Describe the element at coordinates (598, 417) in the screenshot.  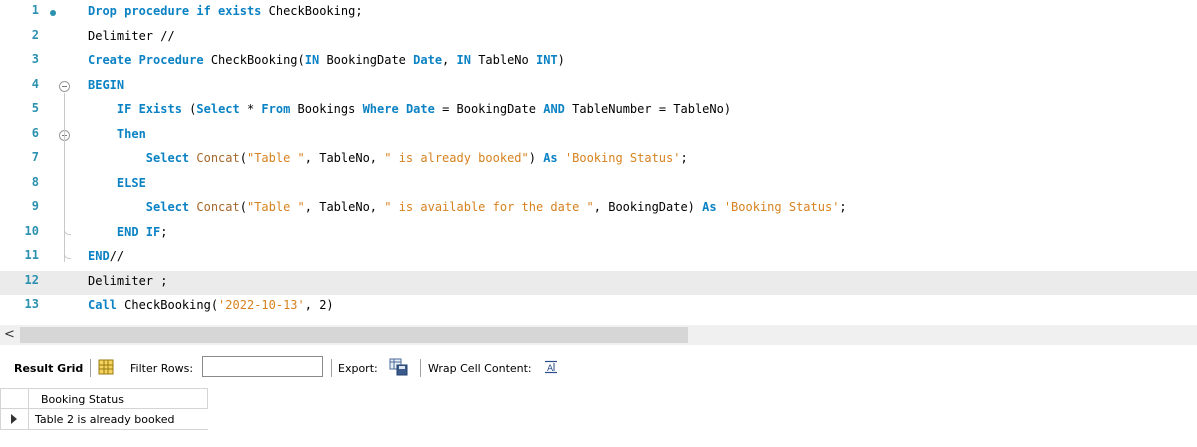
I see `result-grid: Booking Status Table 2 is already booked` at that location.